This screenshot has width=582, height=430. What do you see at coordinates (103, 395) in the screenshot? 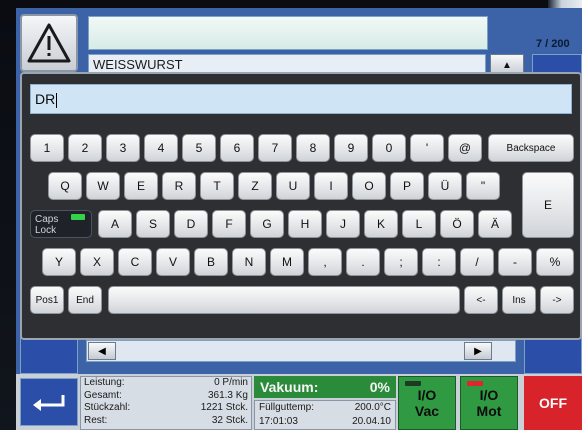
I see `stat-label: Gesamt:` at bounding box center [103, 395].